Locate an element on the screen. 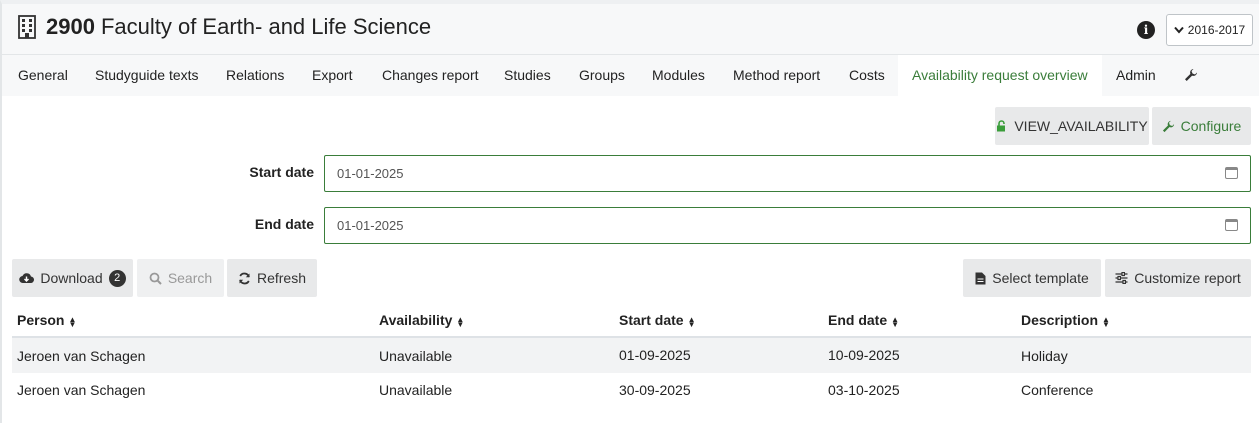  file-icon is located at coordinates (980, 278).